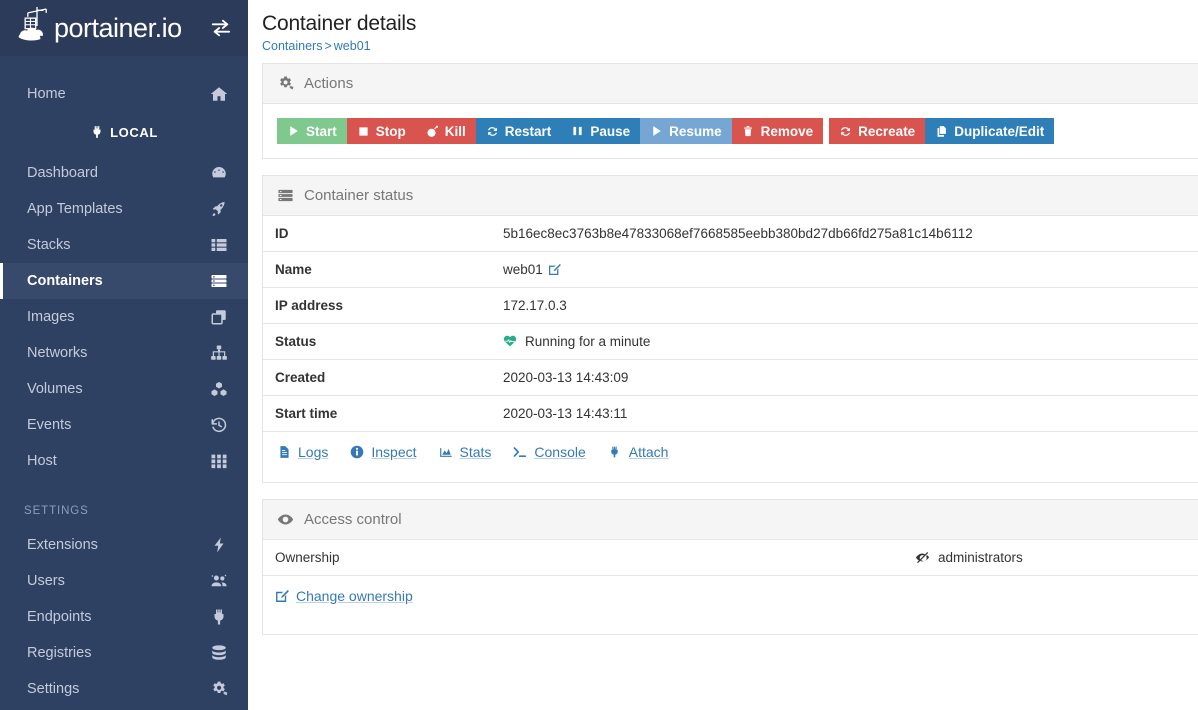 The height and width of the screenshot is (710, 1198). I want to click on row-value-name-cell: web01, so click(844, 269).